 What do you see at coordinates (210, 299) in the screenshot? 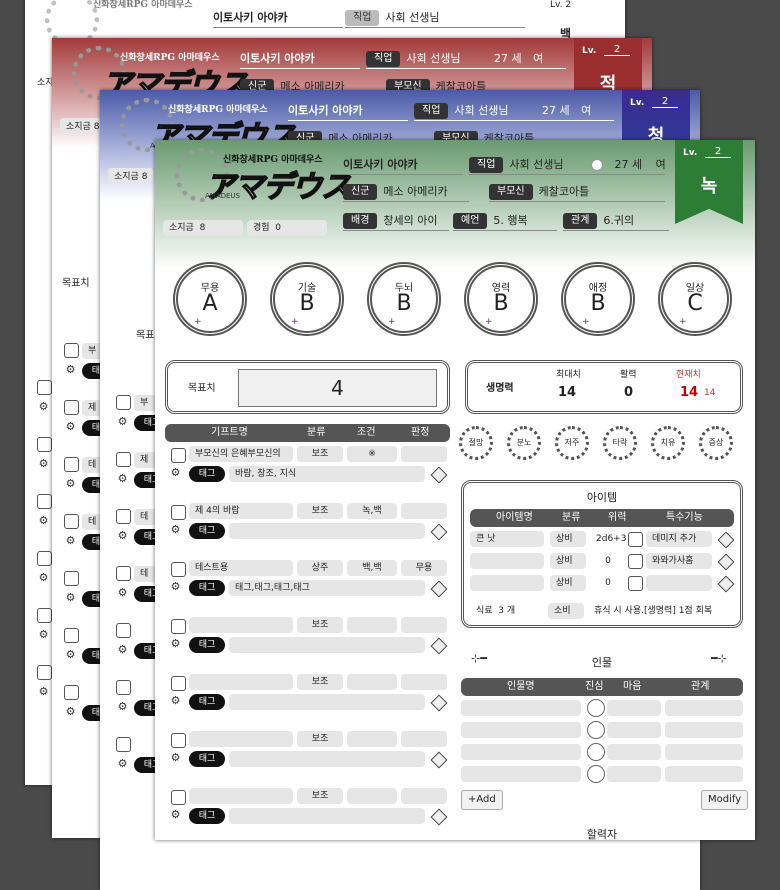
I see `stat-0: 무용 A +` at bounding box center [210, 299].